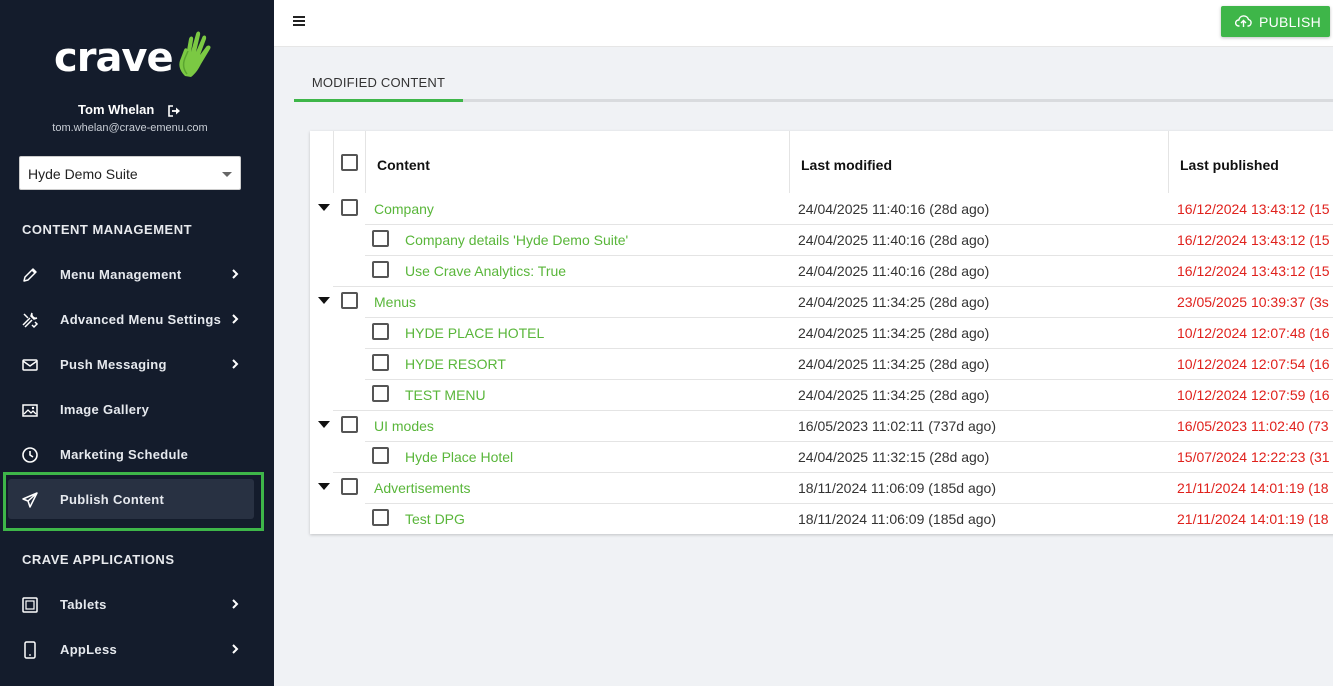  Describe the element at coordinates (395, 302) in the screenshot. I see `content-name-link: Menus` at that location.